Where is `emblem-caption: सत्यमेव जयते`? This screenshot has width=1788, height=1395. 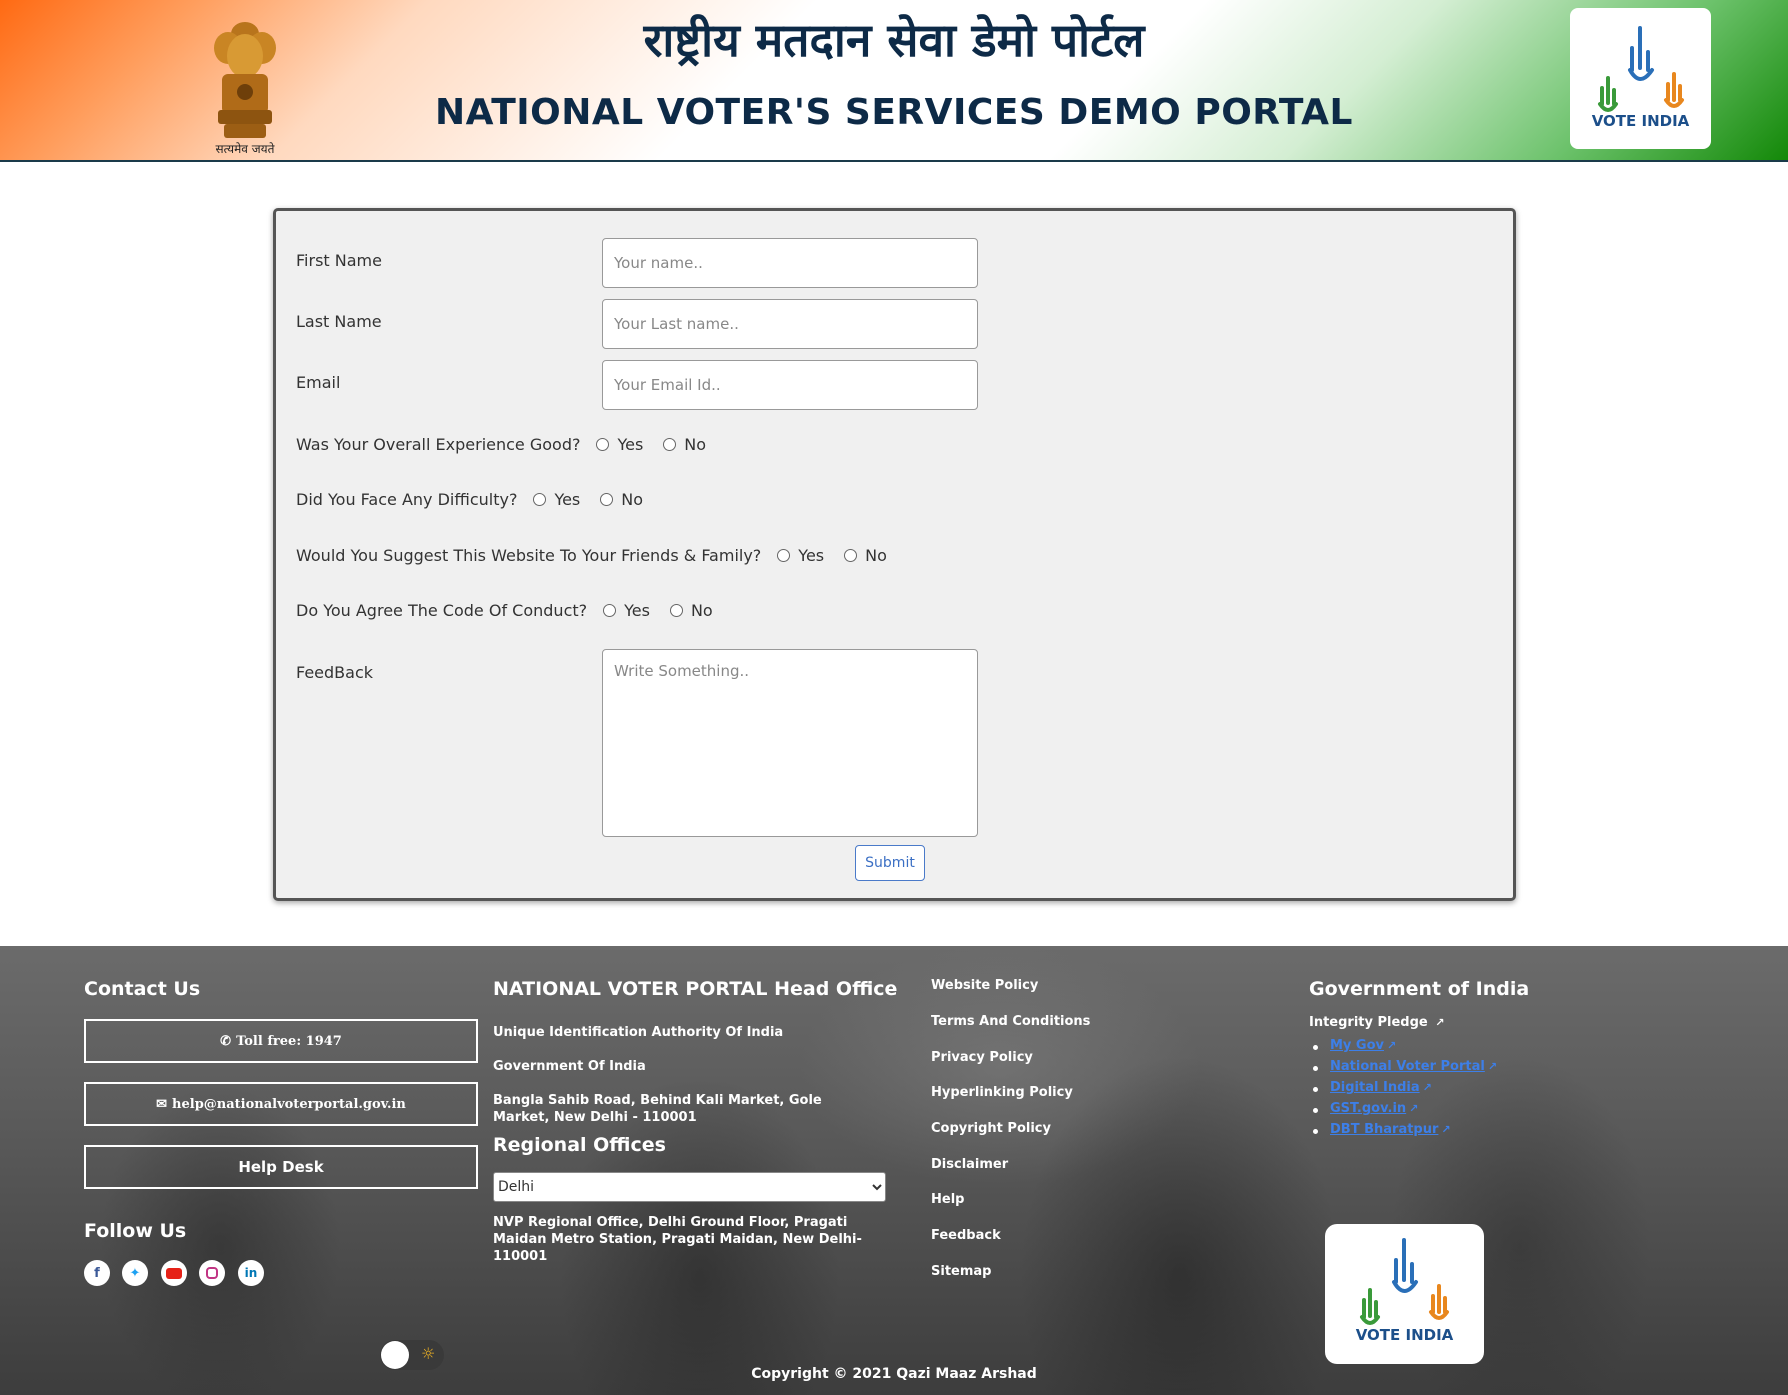
emblem-caption: सत्यमेव जयते is located at coordinates (245, 149).